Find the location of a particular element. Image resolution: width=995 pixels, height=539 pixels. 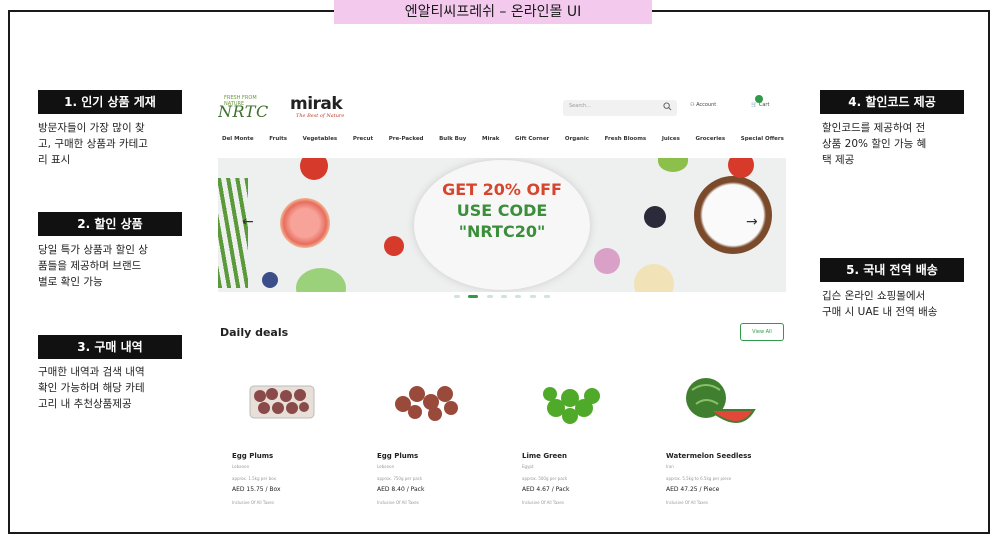

blackberry-image is located at coordinates (655, 217).